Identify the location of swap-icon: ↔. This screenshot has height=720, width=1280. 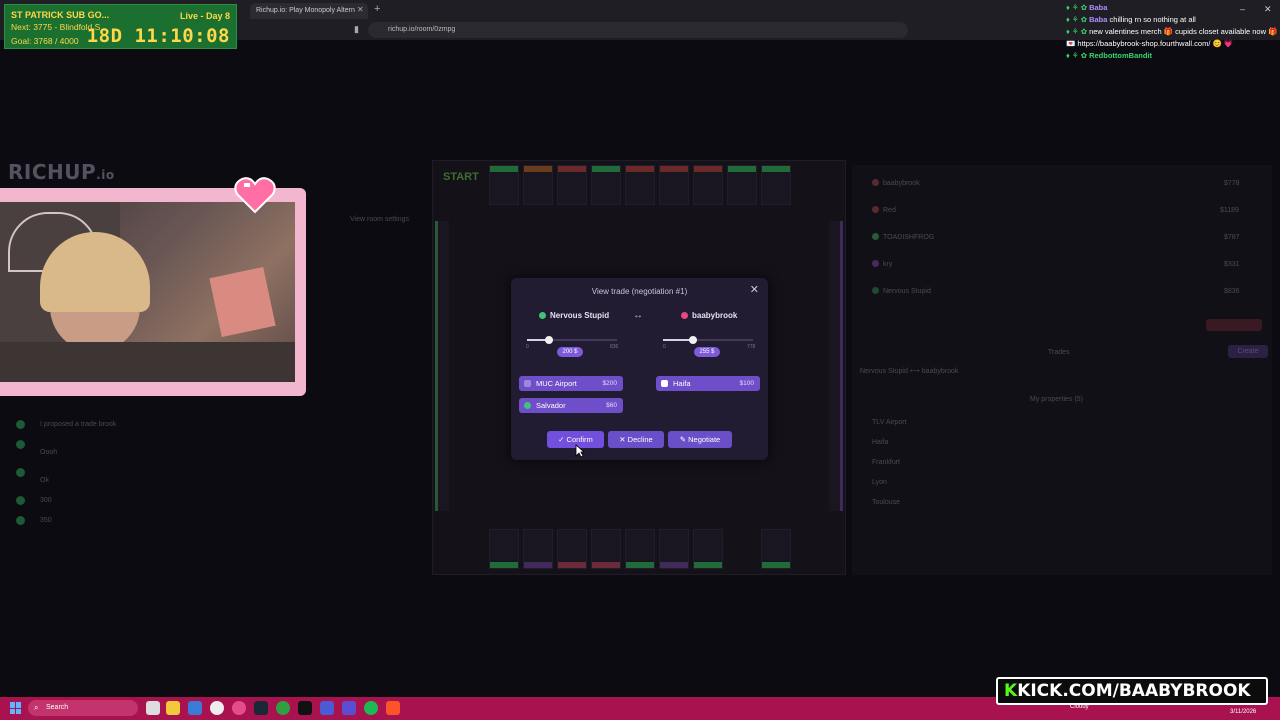
(638, 315).